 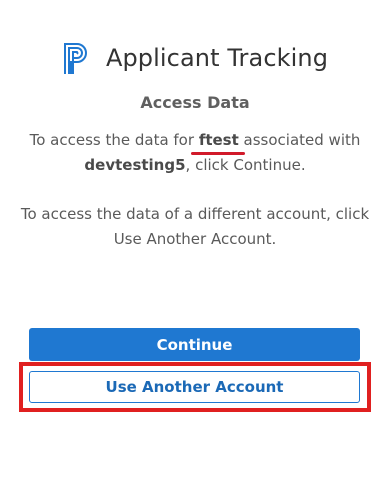 What do you see at coordinates (217, 141) in the screenshot?
I see `district-name: ftest` at bounding box center [217, 141].